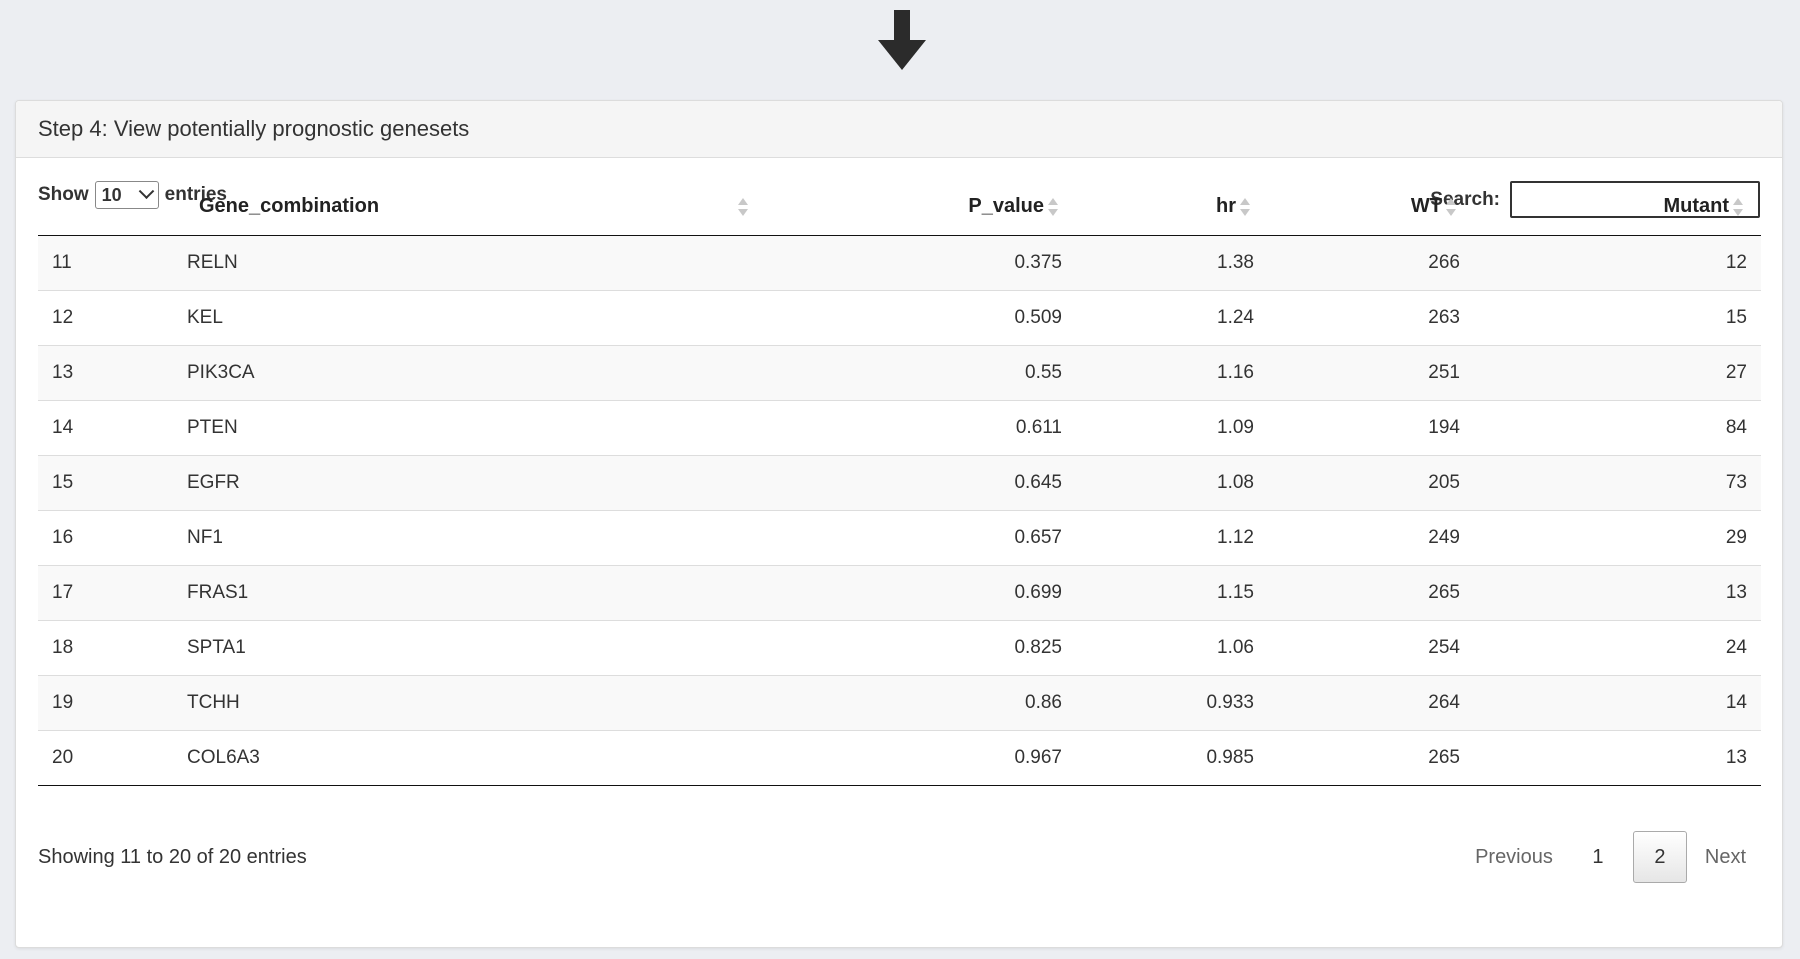 Image resolution: width=1800 pixels, height=959 pixels. I want to click on header-hr-label: hr, so click(1226, 206).